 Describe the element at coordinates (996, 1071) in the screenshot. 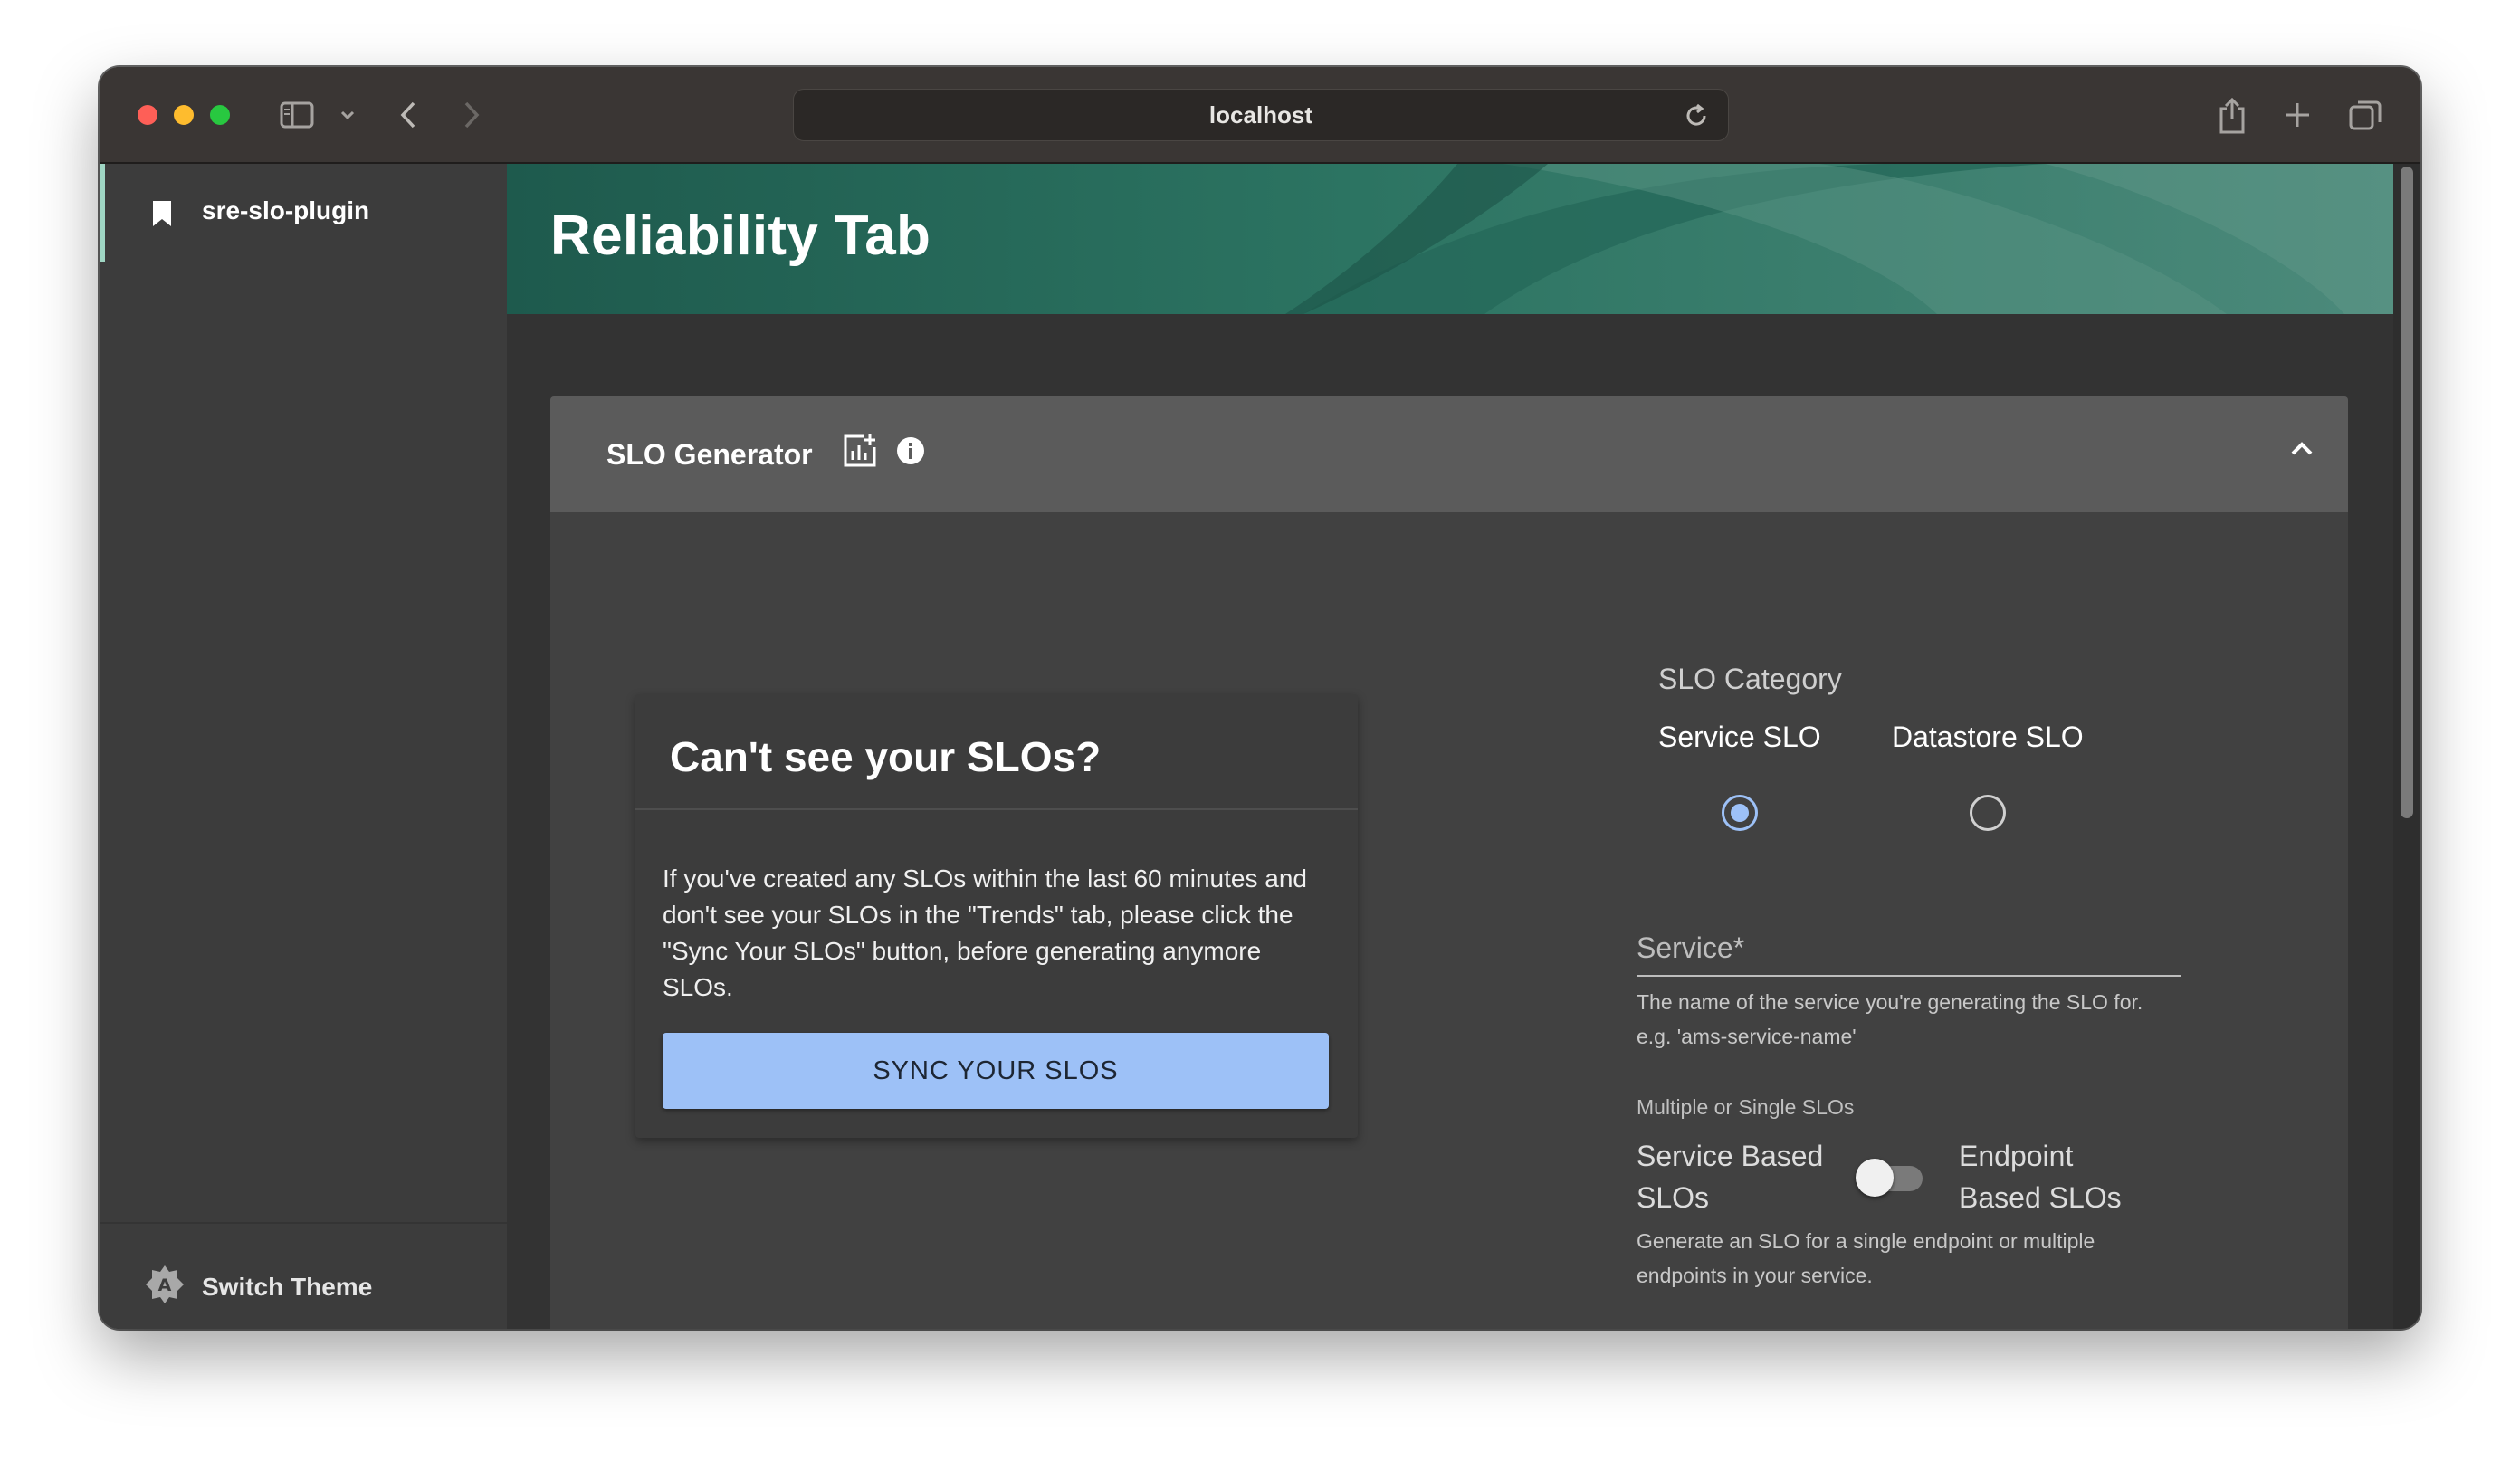

I see `sync-your-slos-button: SYNC YOUR SLOS` at that location.